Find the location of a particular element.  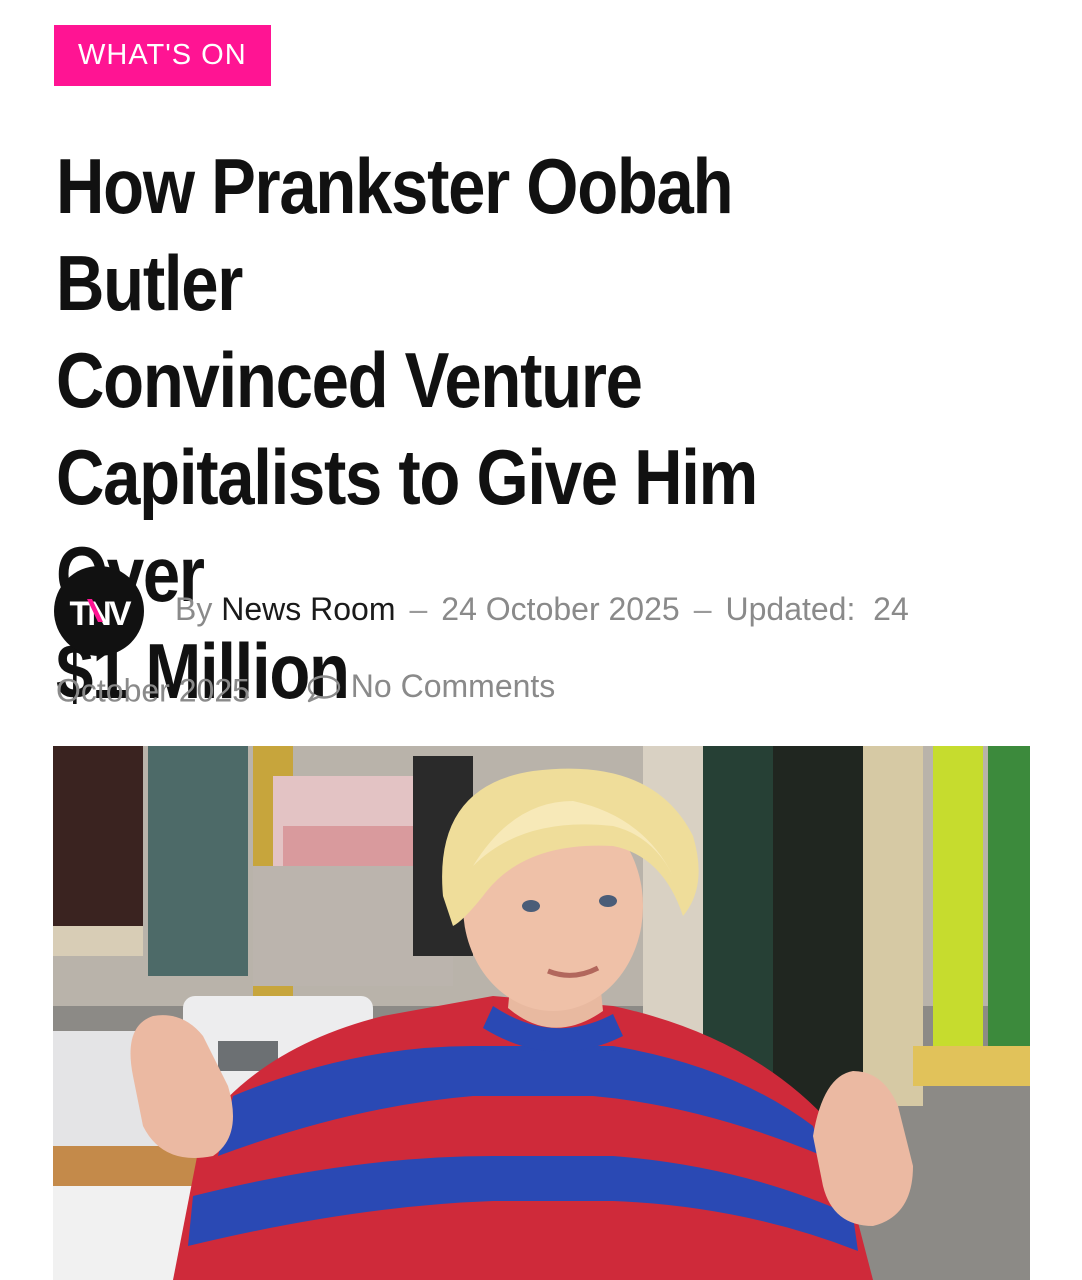

comment-bubble-icon is located at coordinates (323, 688).